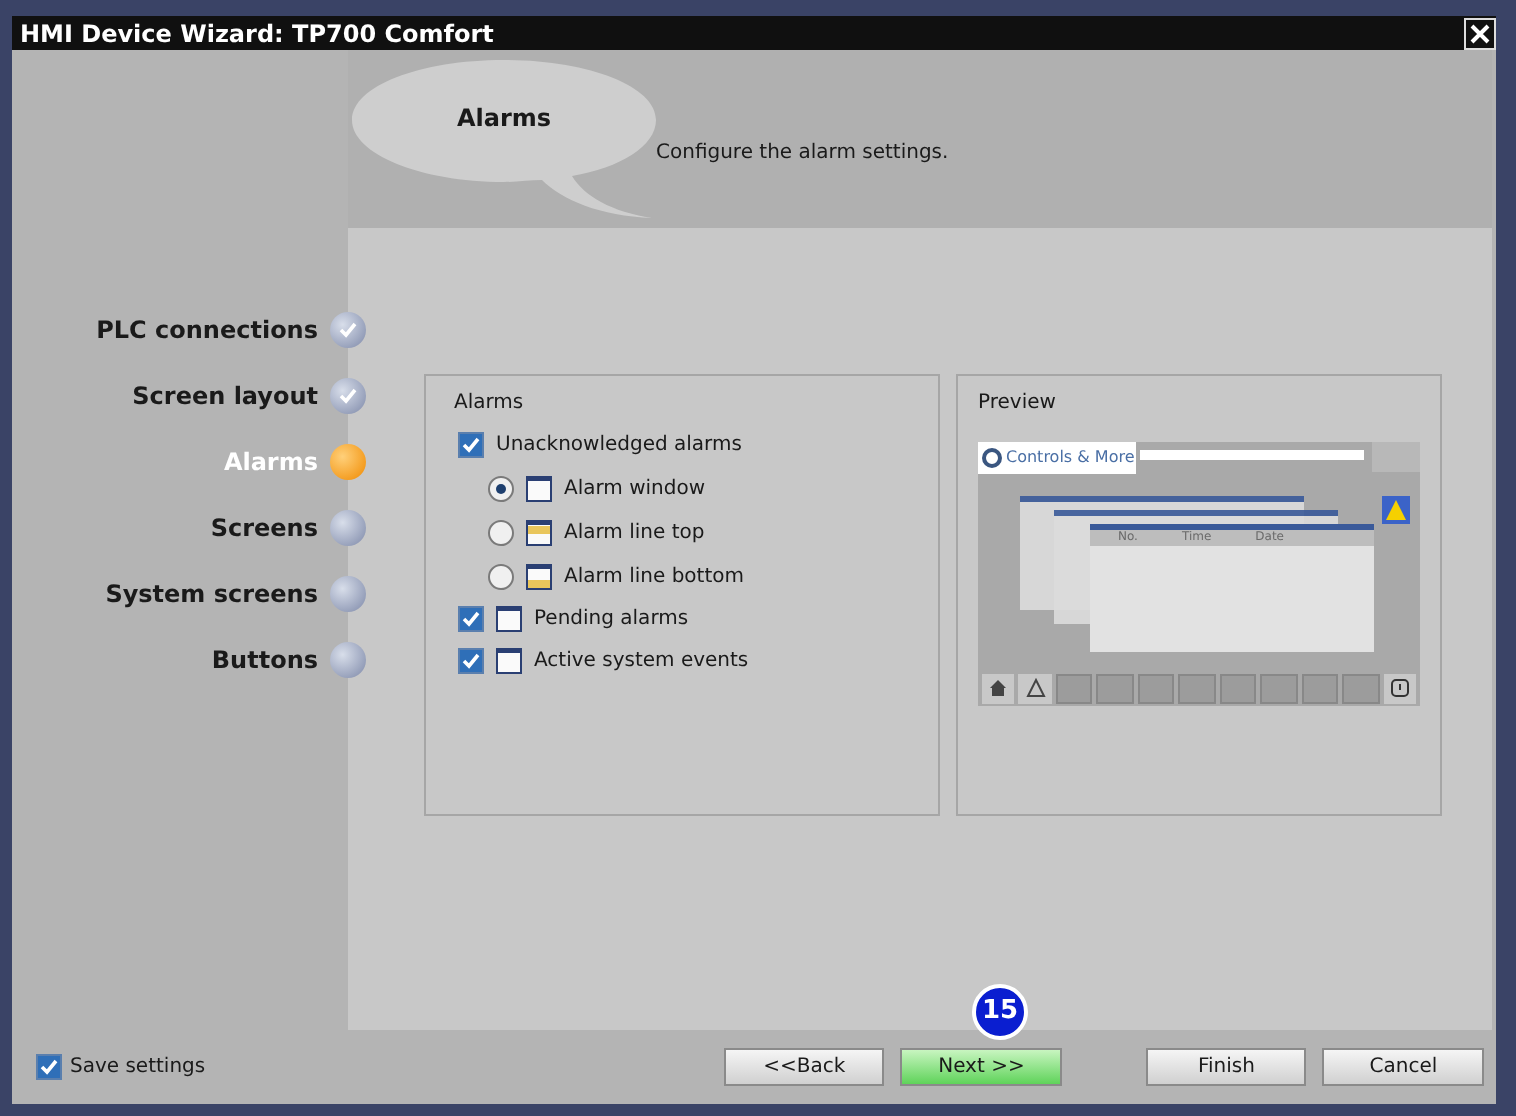 This screenshot has width=1516, height=1116. I want to click on wizard-button: <<Back, so click(804, 1067).